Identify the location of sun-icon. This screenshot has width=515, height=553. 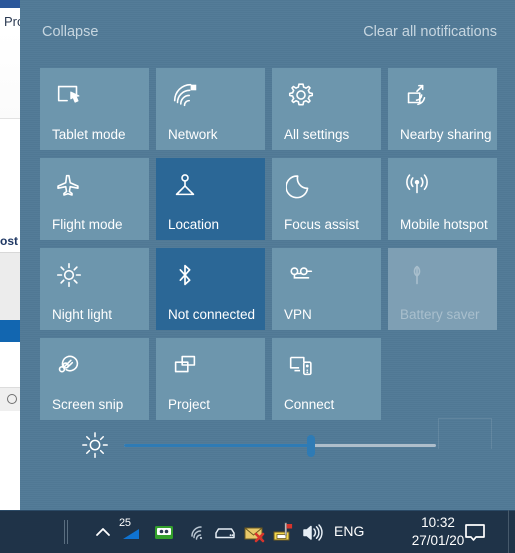
(69, 275).